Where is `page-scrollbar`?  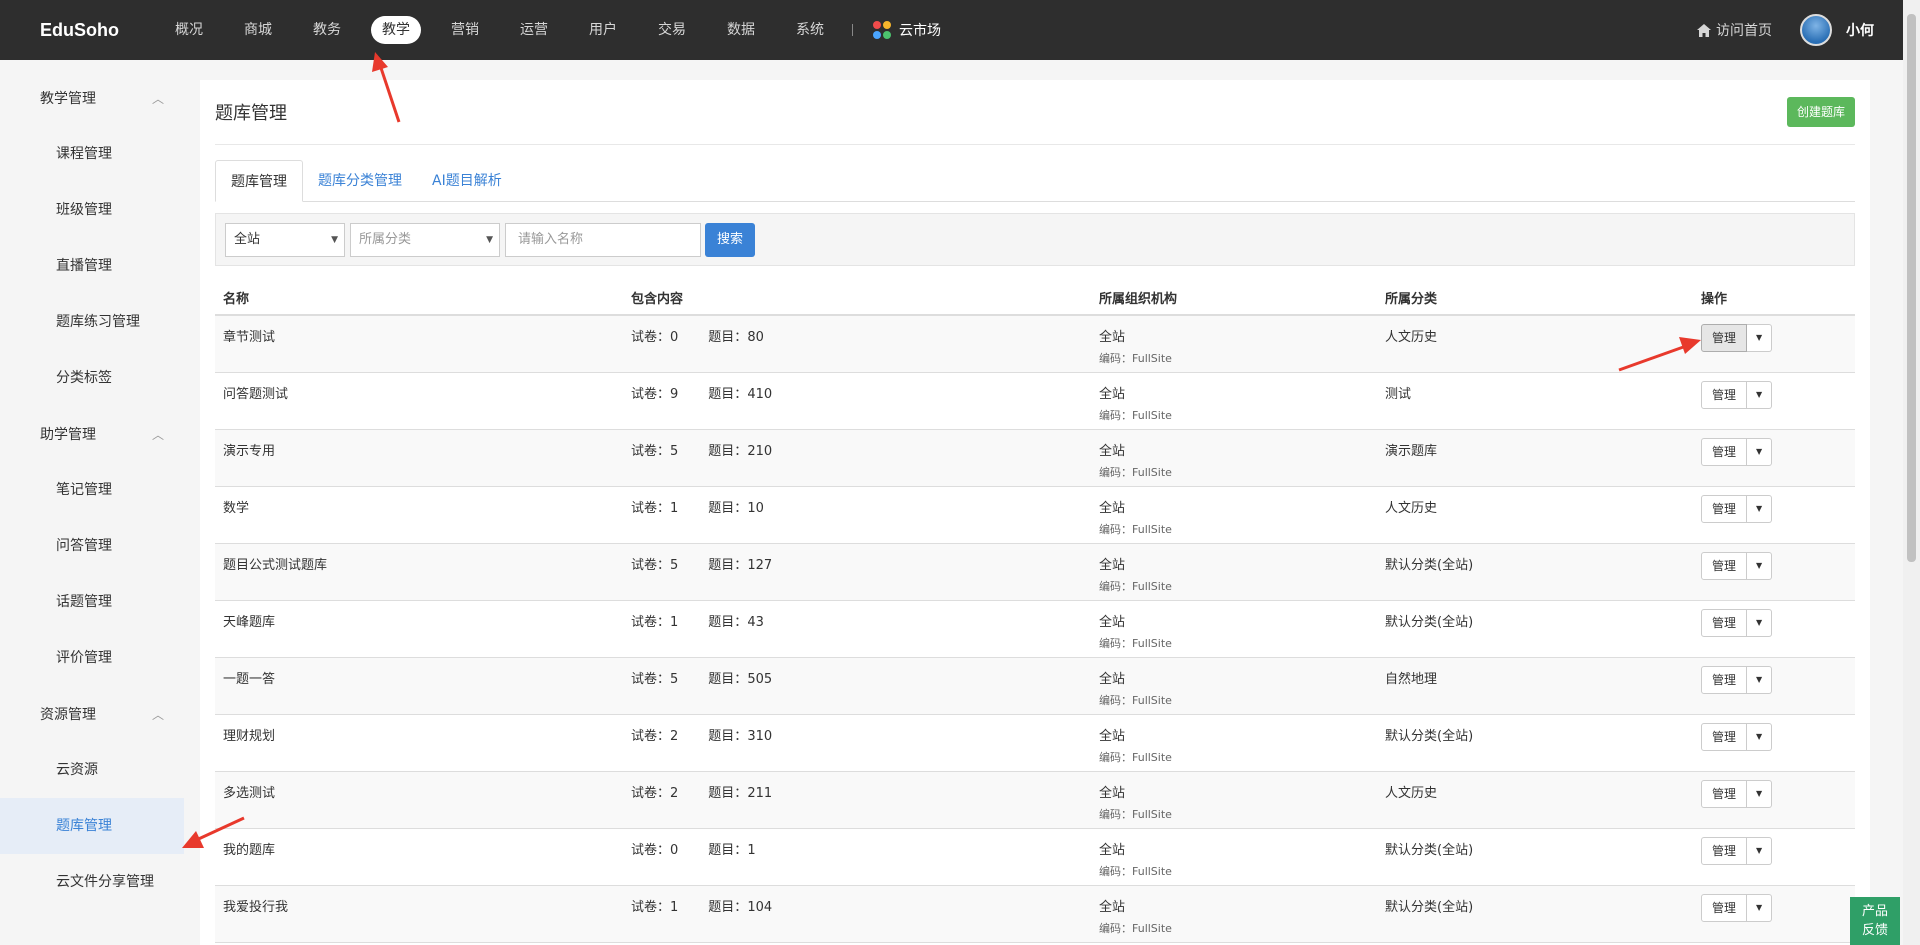 page-scrollbar is located at coordinates (1911, 472).